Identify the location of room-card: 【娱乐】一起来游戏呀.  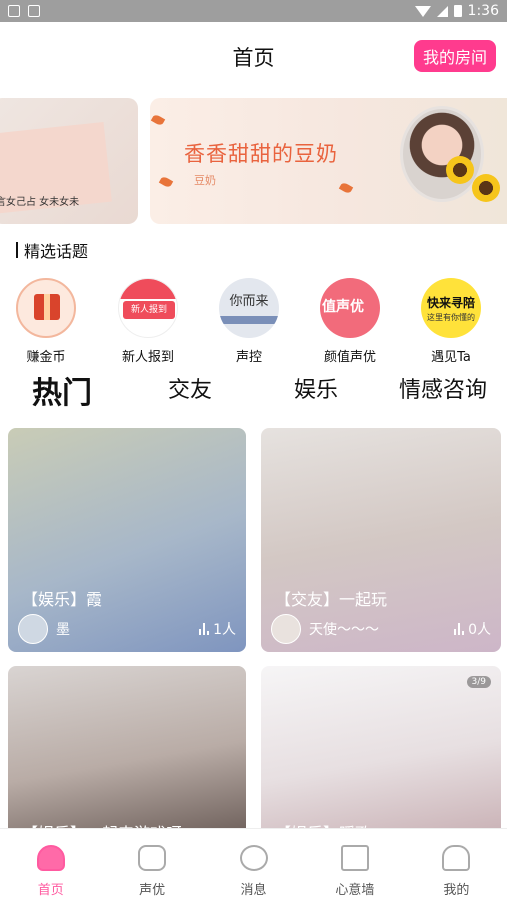
(127, 751).